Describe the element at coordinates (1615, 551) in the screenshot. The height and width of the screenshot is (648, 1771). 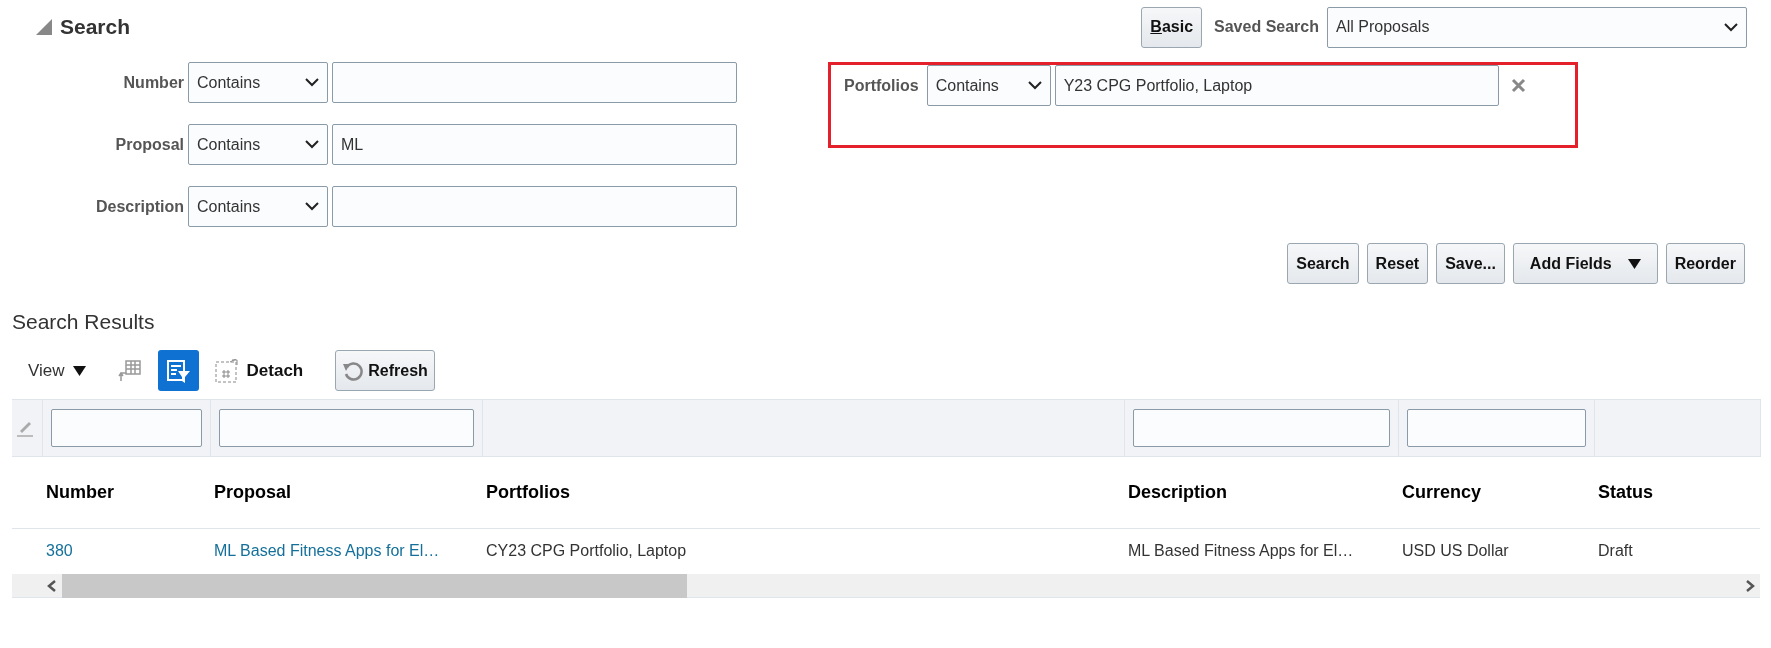
I see `table-cell: Draft` at that location.